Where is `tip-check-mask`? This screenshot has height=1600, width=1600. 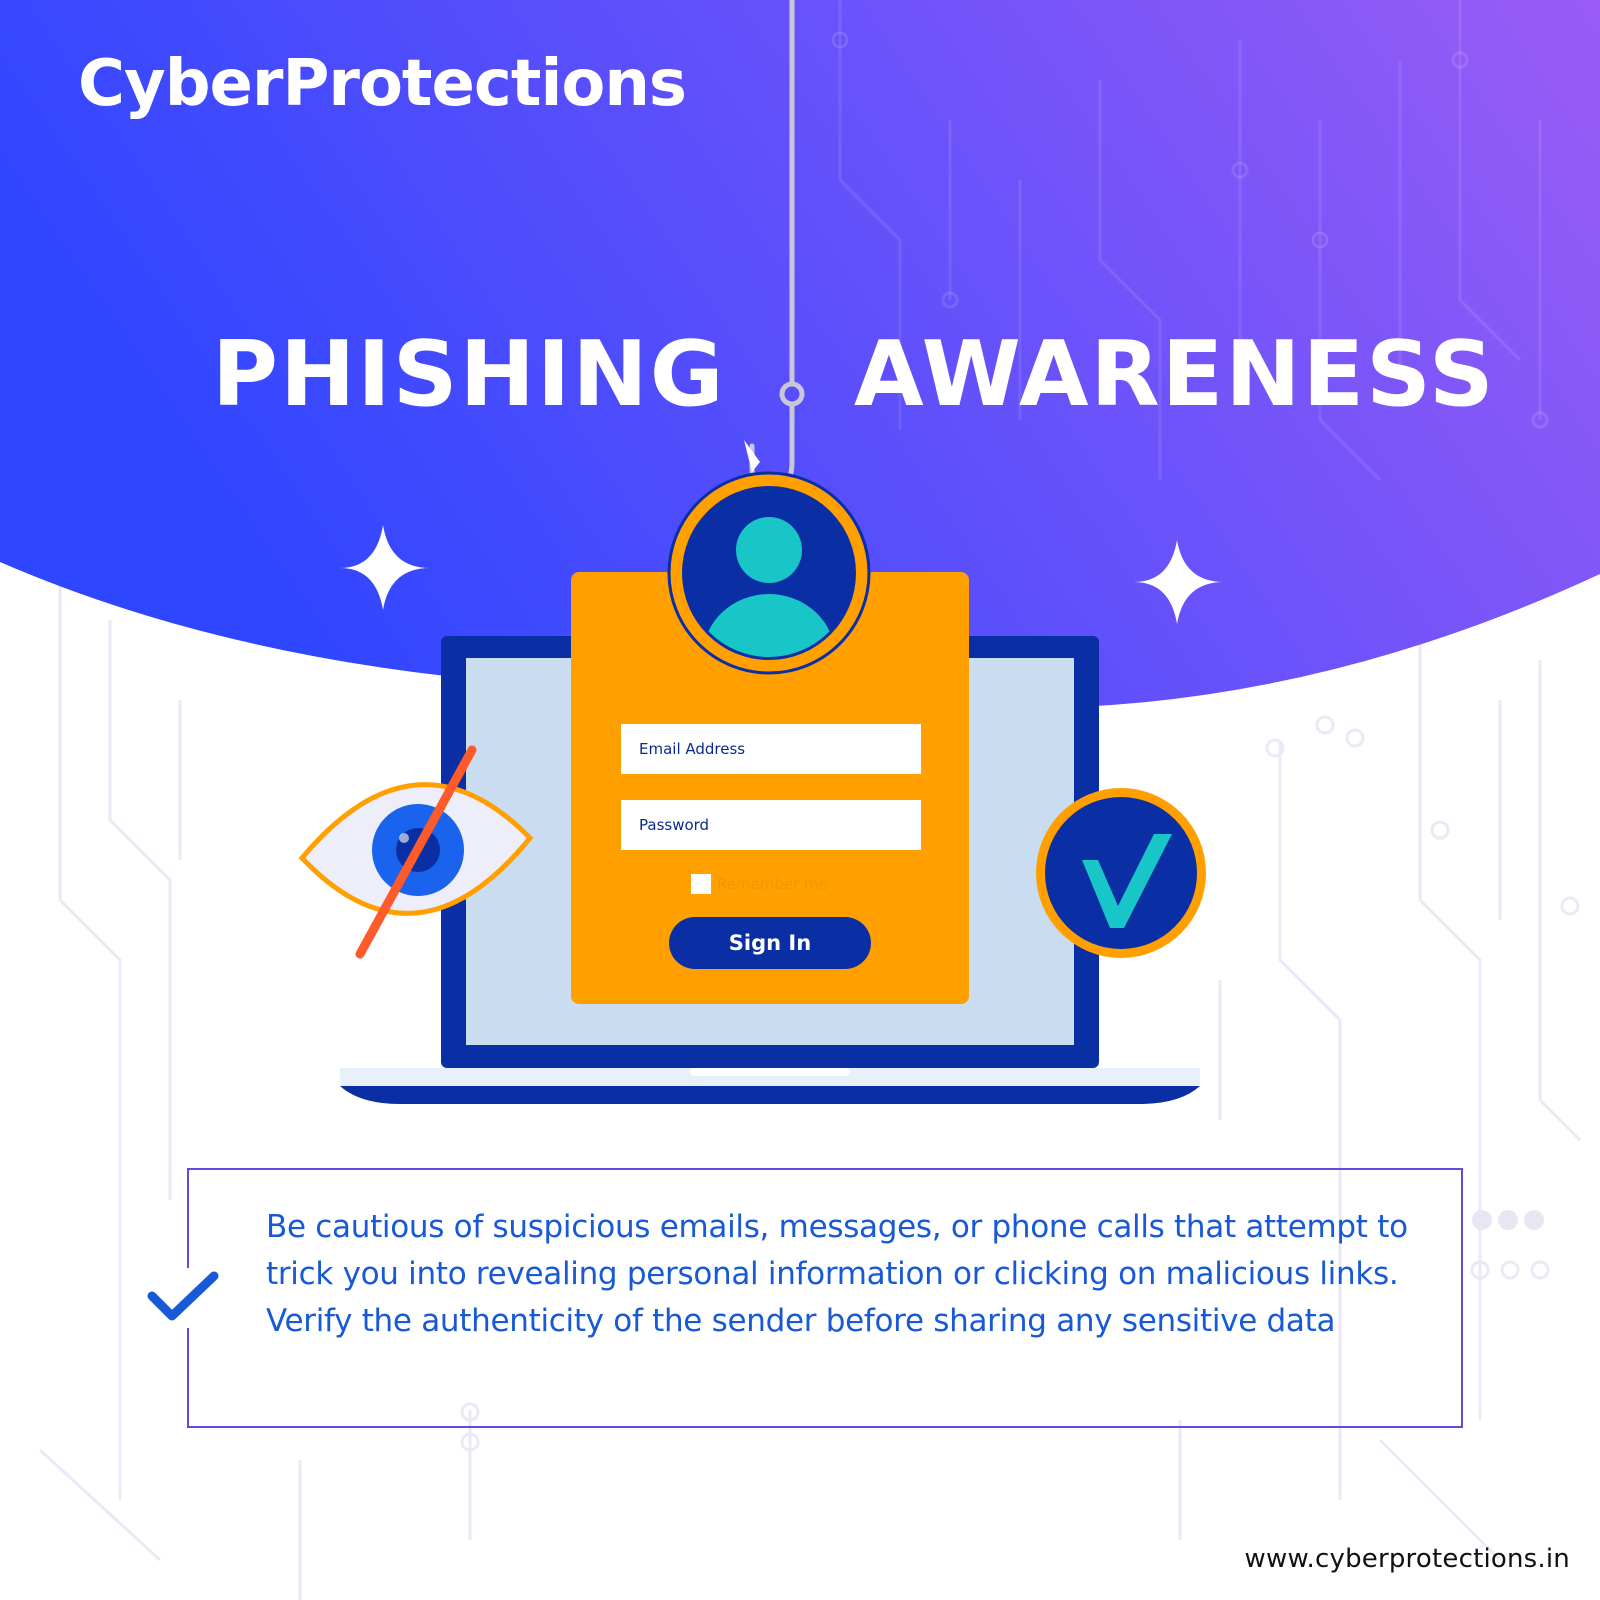 tip-check-mask is located at coordinates (183, 1298).